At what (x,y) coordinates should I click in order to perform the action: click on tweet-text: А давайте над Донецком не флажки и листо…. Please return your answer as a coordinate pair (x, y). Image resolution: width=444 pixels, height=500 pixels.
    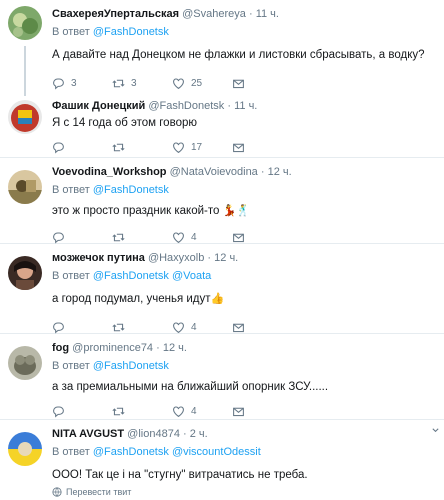
    Looking at the image, I should click on (238, 55).